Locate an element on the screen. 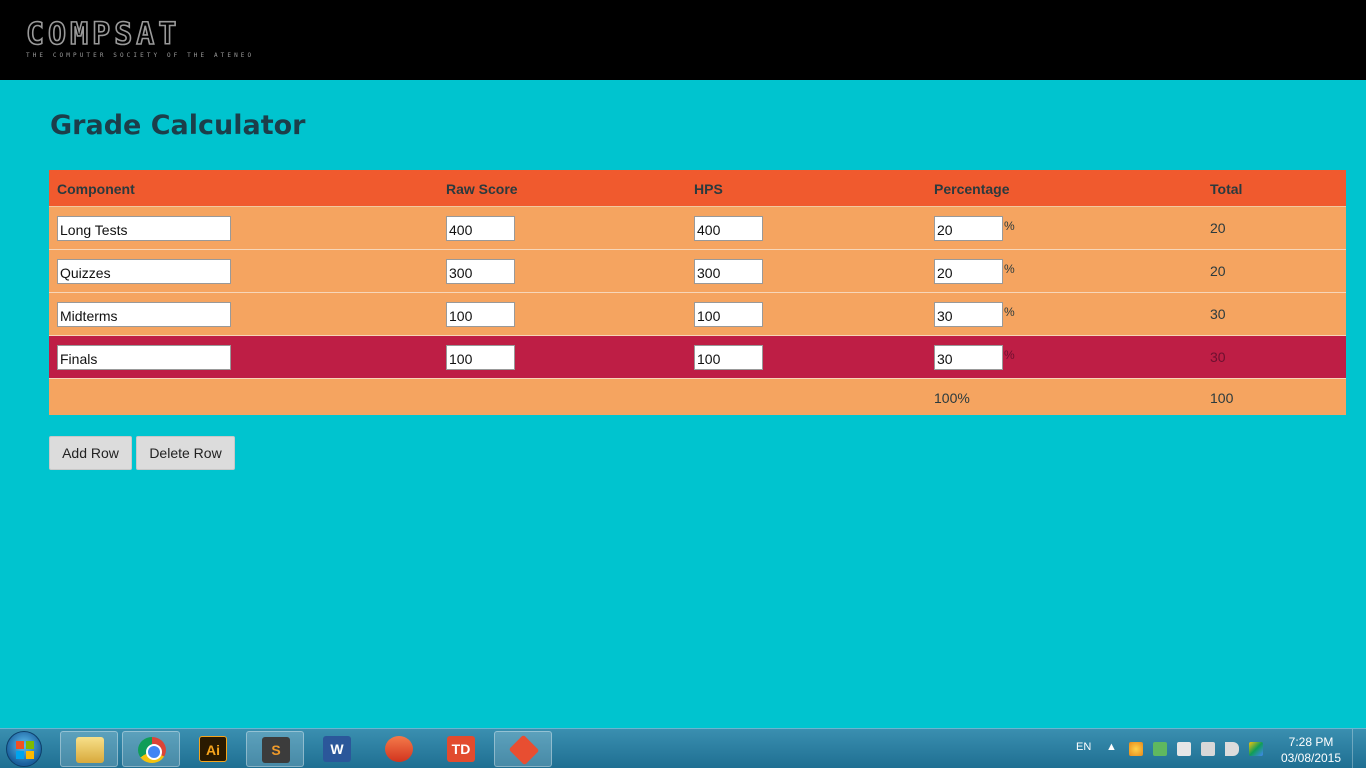 This screenshot has height=768, width=1366. table-footer-row: 100% 100 is located at coordinates (697, 397).